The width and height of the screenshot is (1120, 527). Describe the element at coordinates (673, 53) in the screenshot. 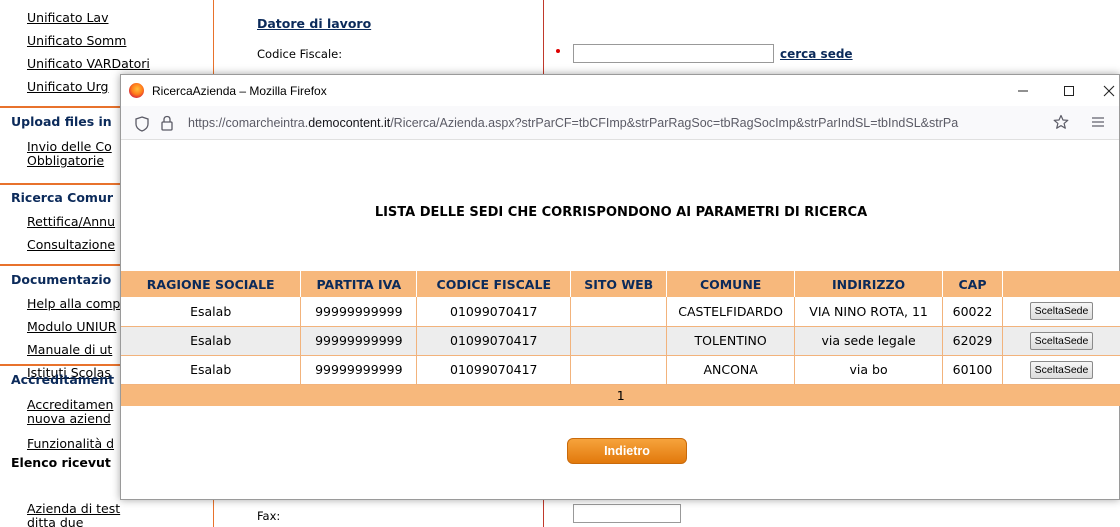

I see `codice-fiscale-input` at that location.